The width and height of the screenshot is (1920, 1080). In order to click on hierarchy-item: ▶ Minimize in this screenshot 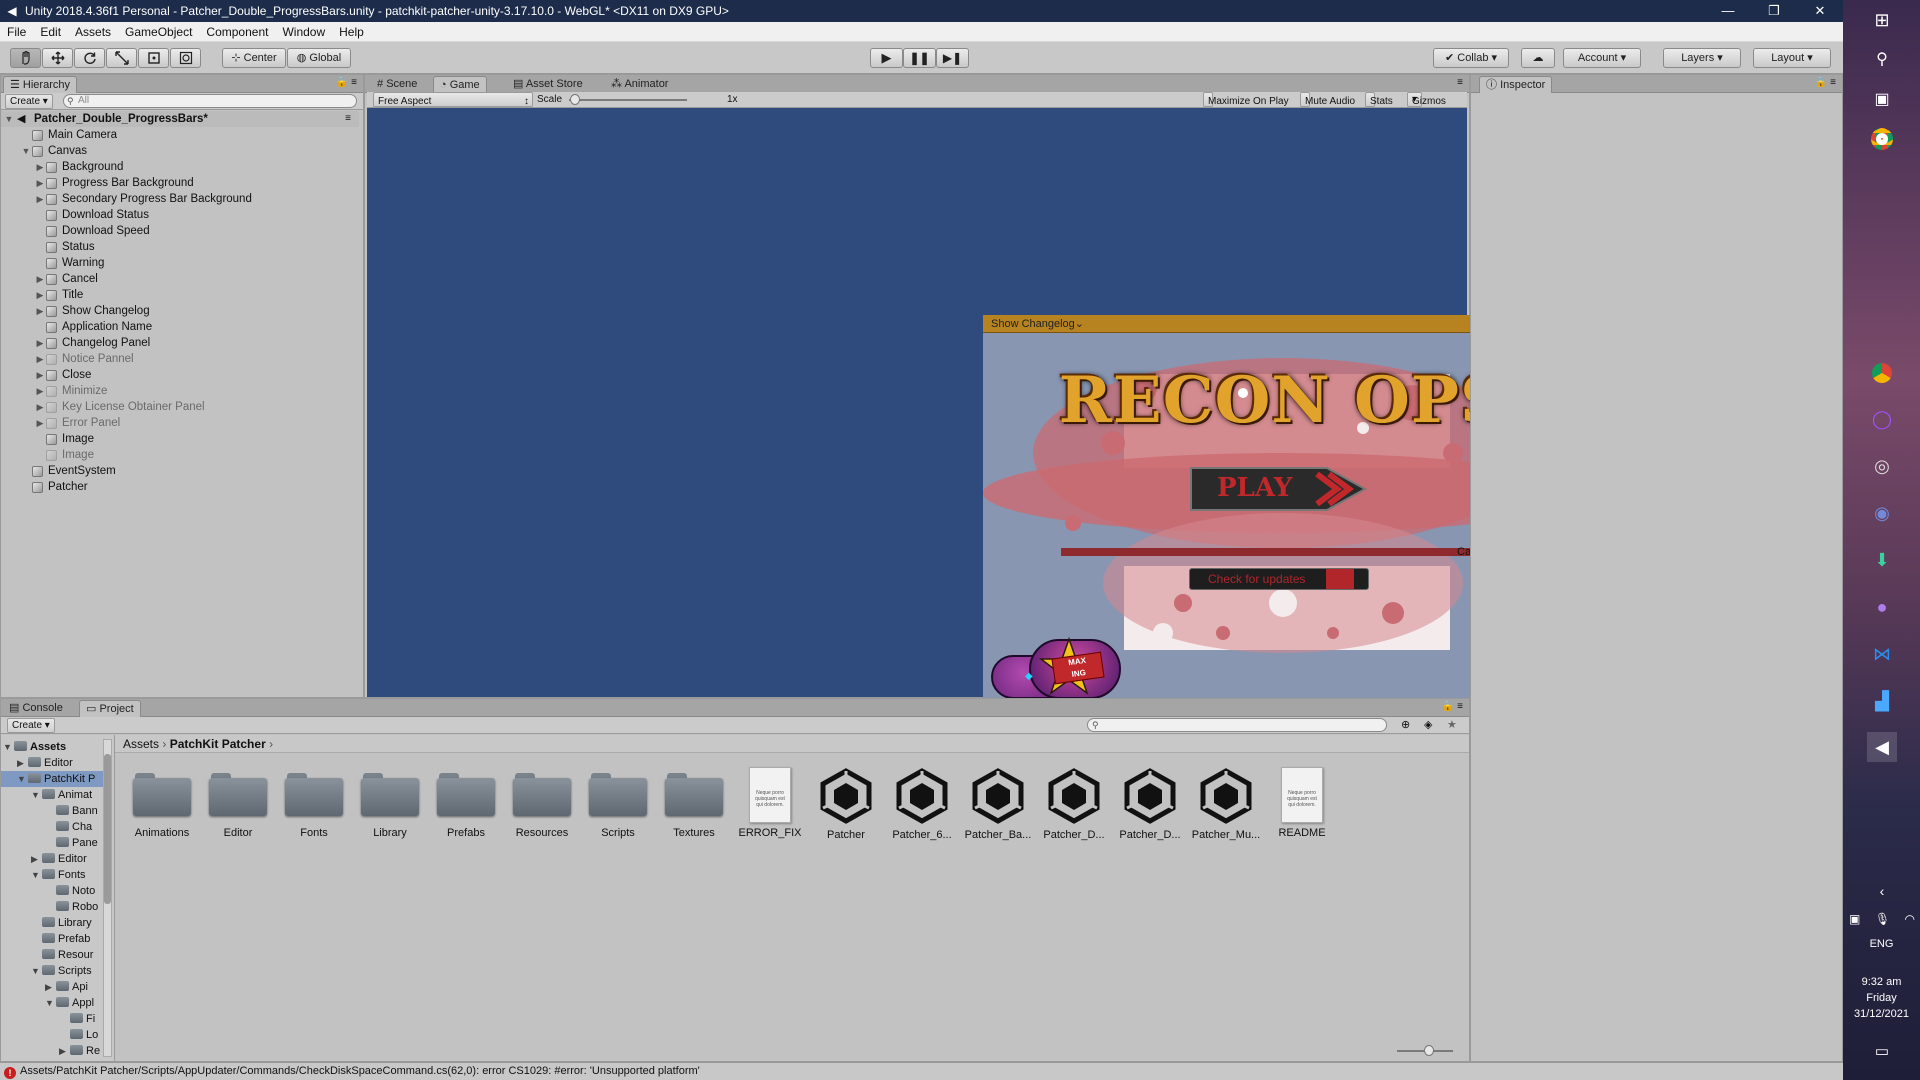, I will do `click(180, 391)`.